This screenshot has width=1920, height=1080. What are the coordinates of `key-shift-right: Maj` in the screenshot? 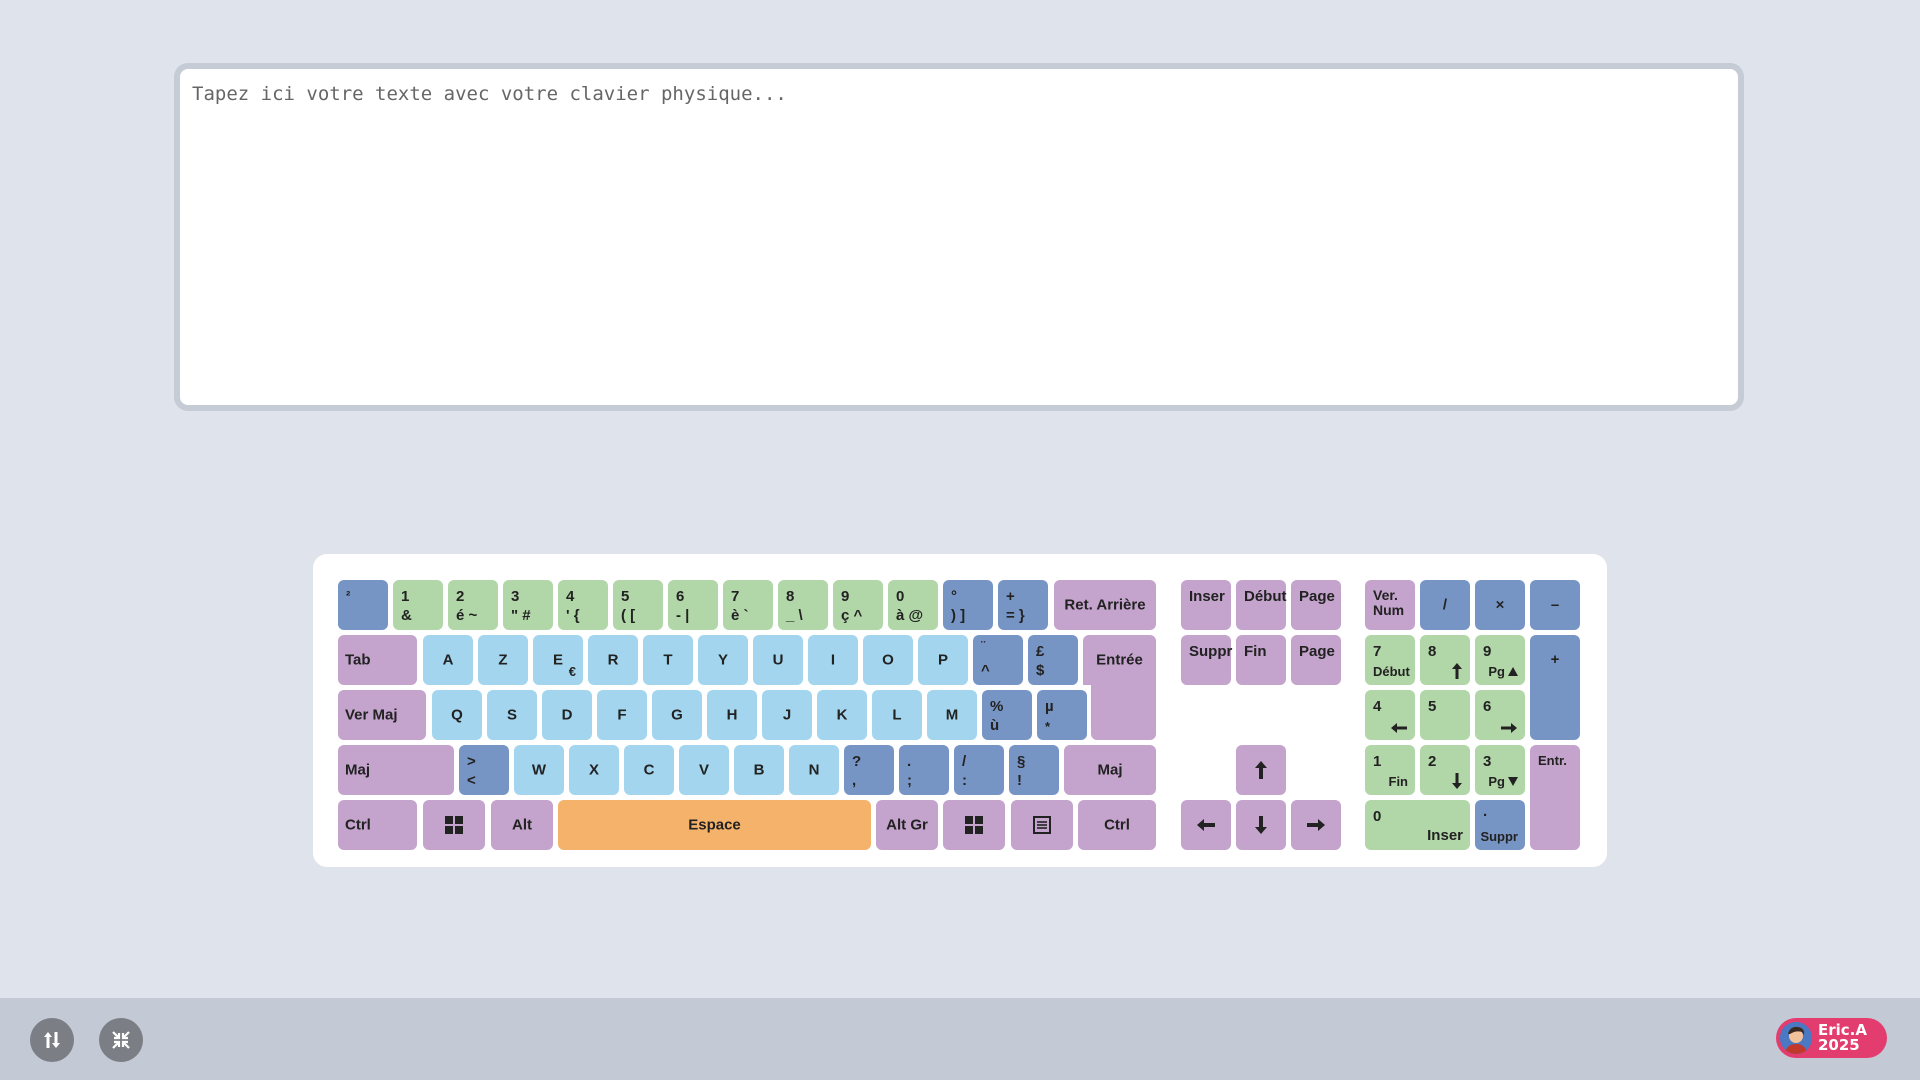 It's located at (1110, 770).